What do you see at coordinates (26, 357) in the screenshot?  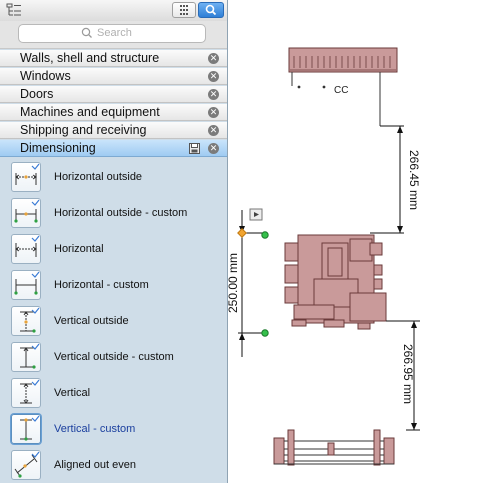 I see `vertical-outside-custom-icon` at bounding box center [26, 357].